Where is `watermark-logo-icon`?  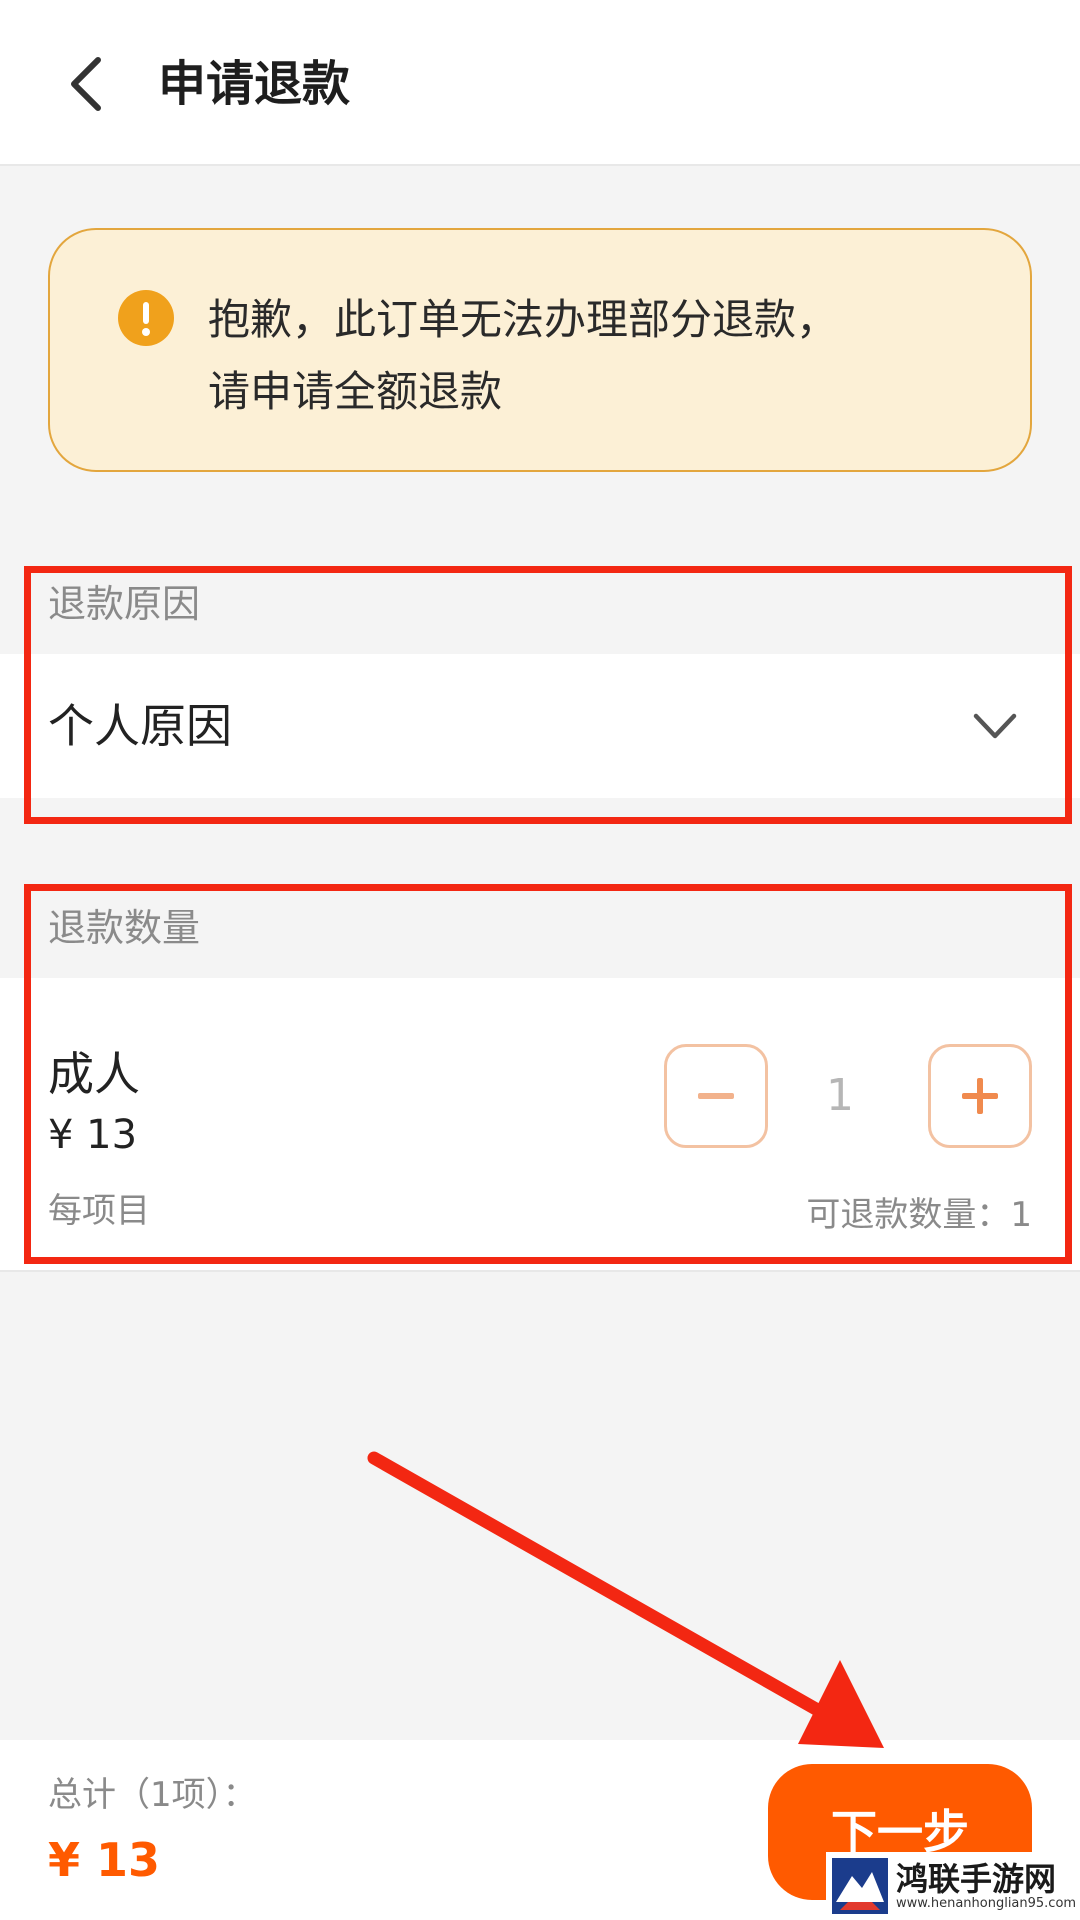 watermark-logo-icon is located at coordinates (860, 1886).